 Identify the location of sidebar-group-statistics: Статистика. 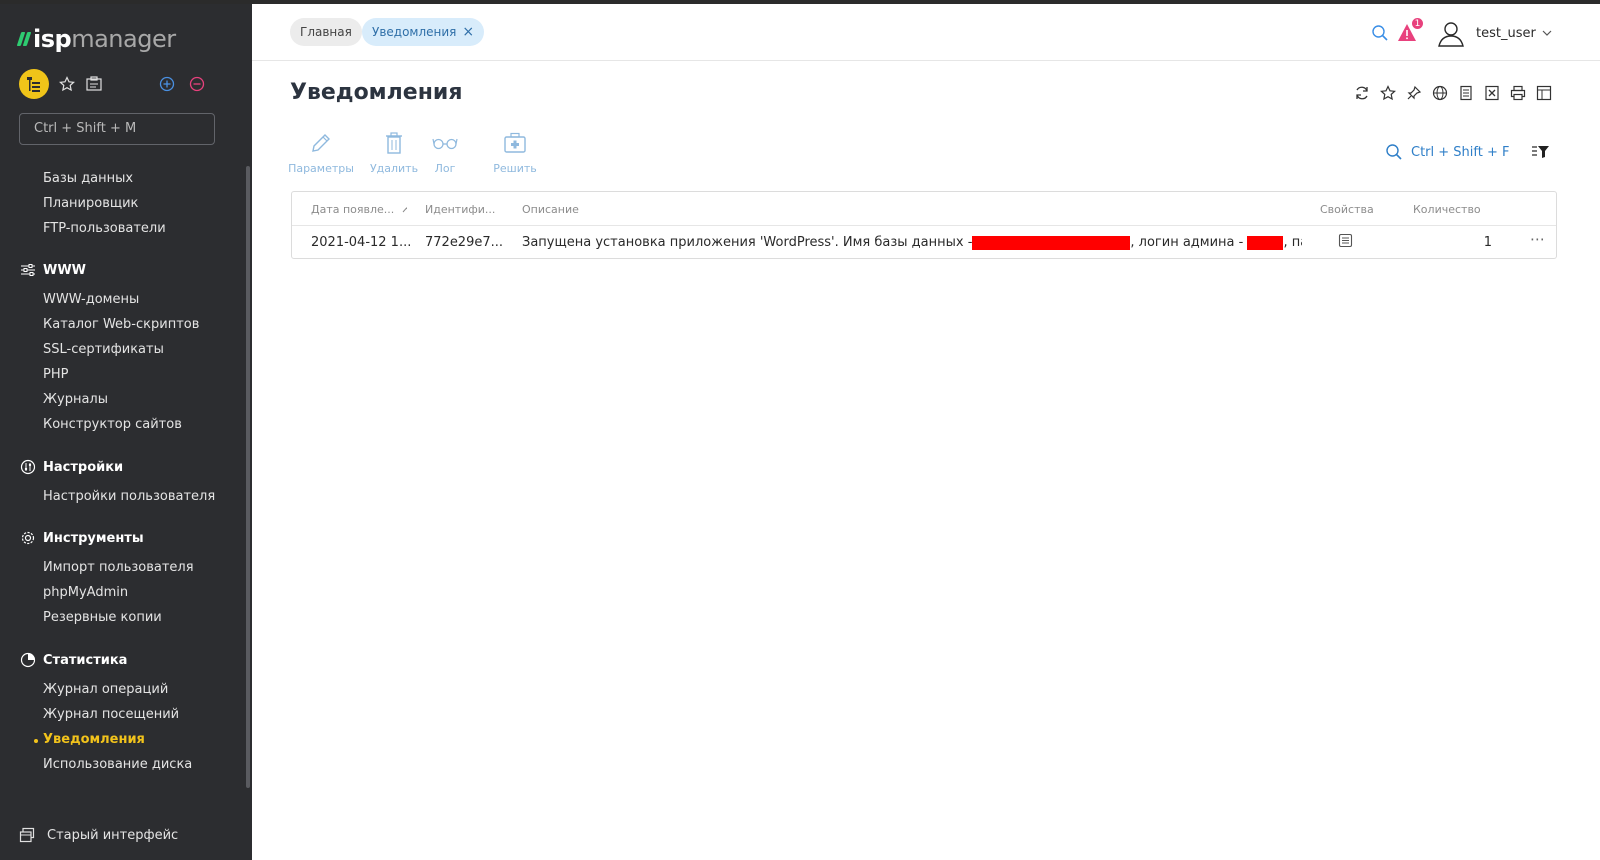
(73, 660).